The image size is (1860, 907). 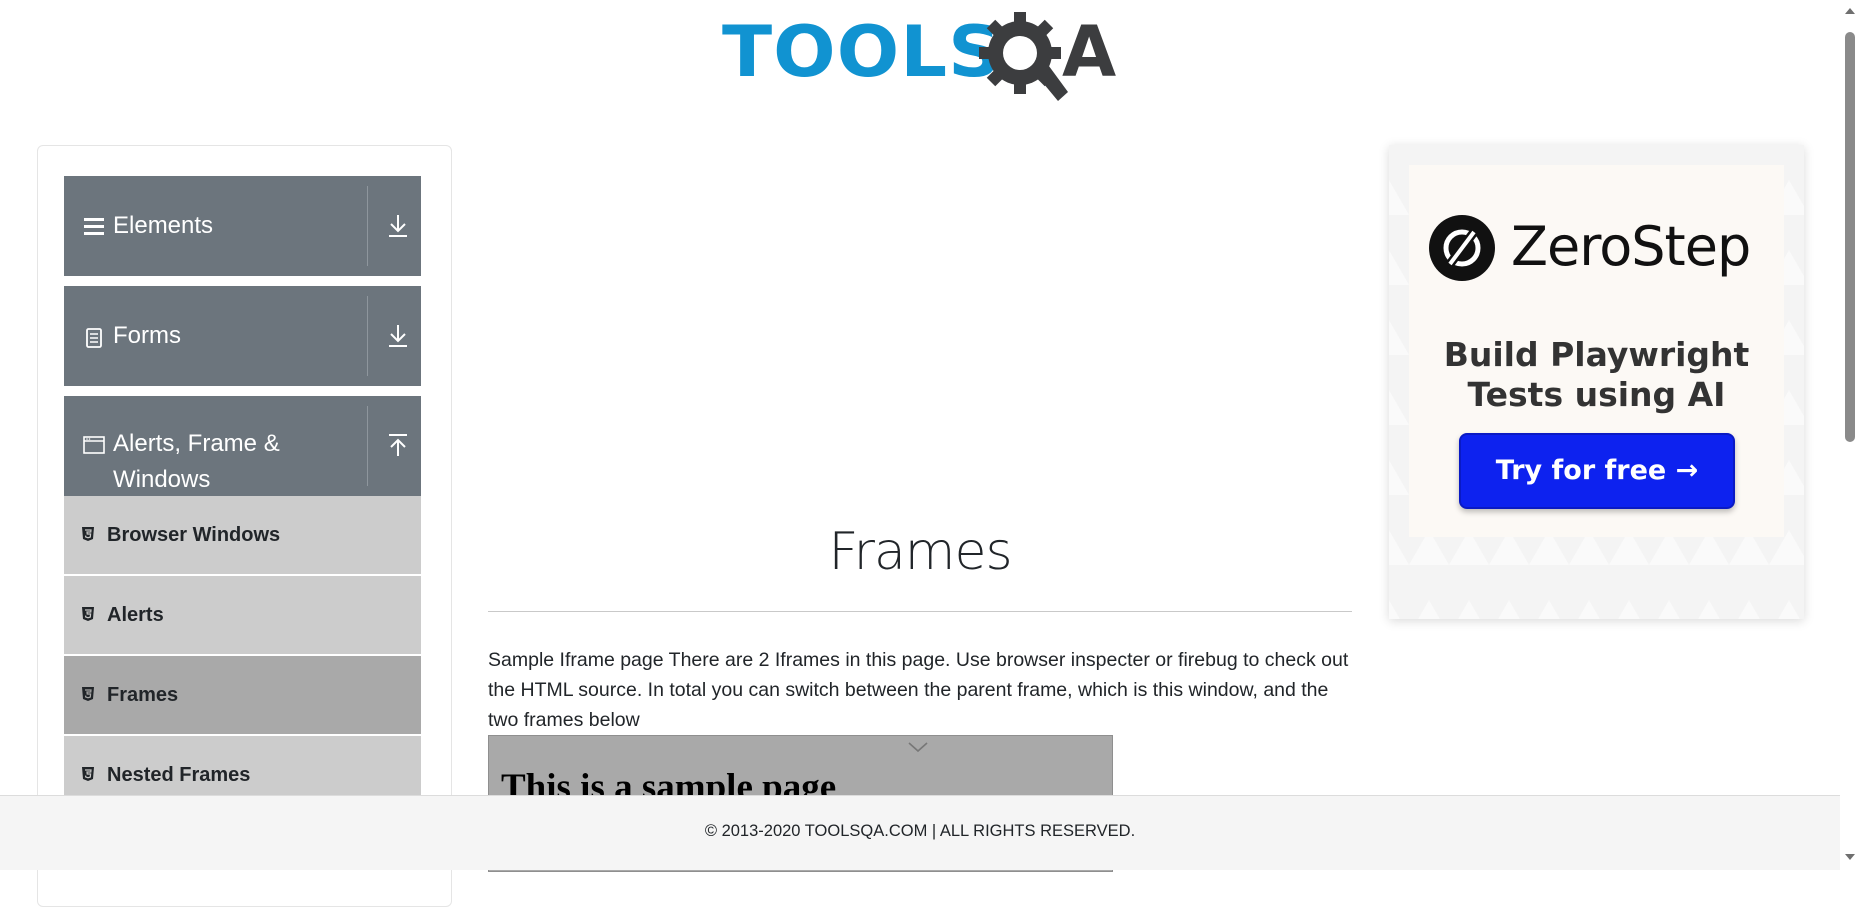 What do you see at coordinates (242, 226) in the screenshot?
I see `sidebar-group-elements: Elements` at bounding box center [242, 226].